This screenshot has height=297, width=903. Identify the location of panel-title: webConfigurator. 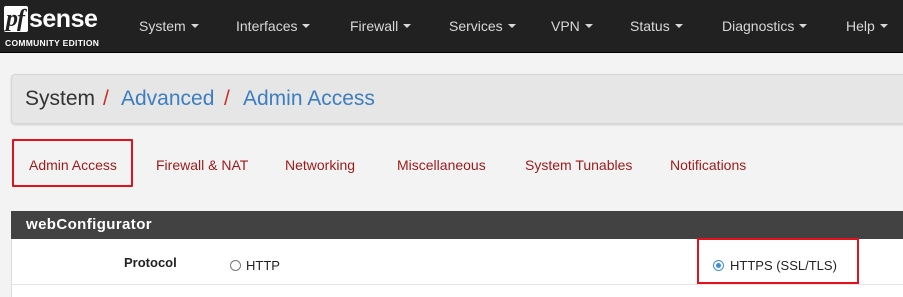
(457, 225).